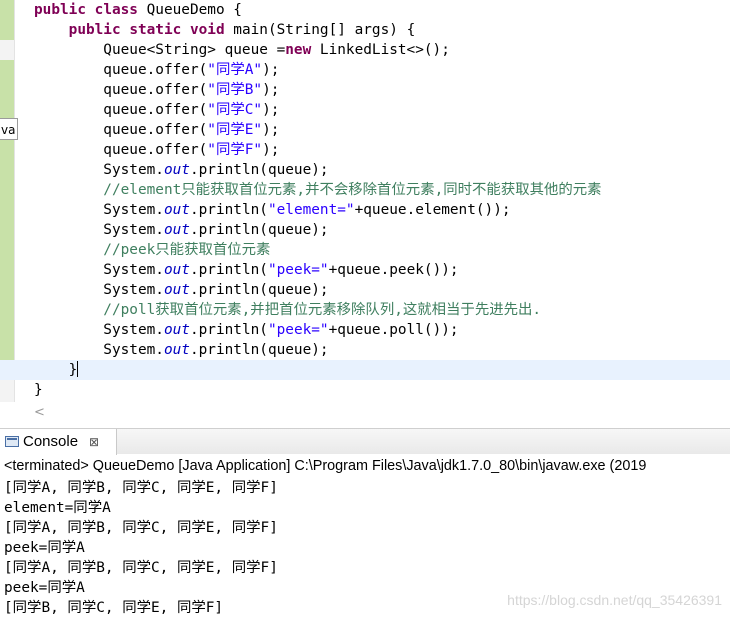  Describe the element at coordinates (194, 10) in the screenshot. I see `code-token: QueueDemo {` at that location.